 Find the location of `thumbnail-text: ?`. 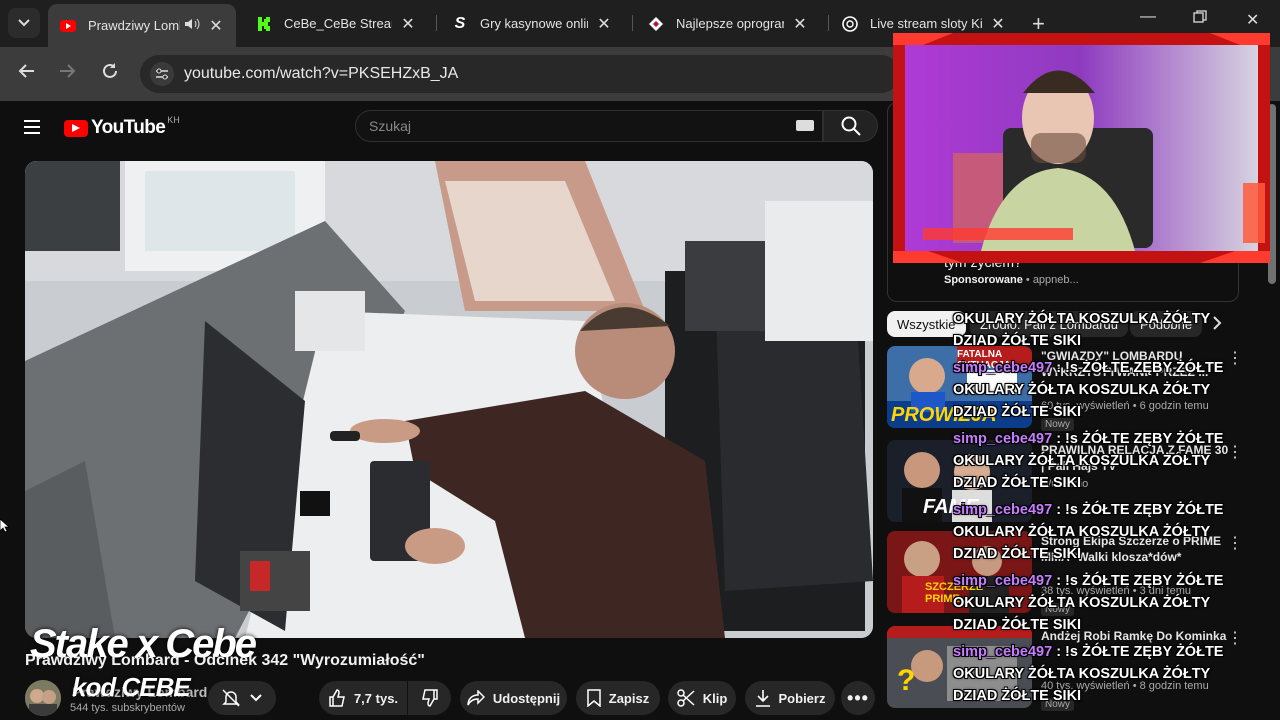

thumbnail-text: ? is located at coordinates (906, 680).